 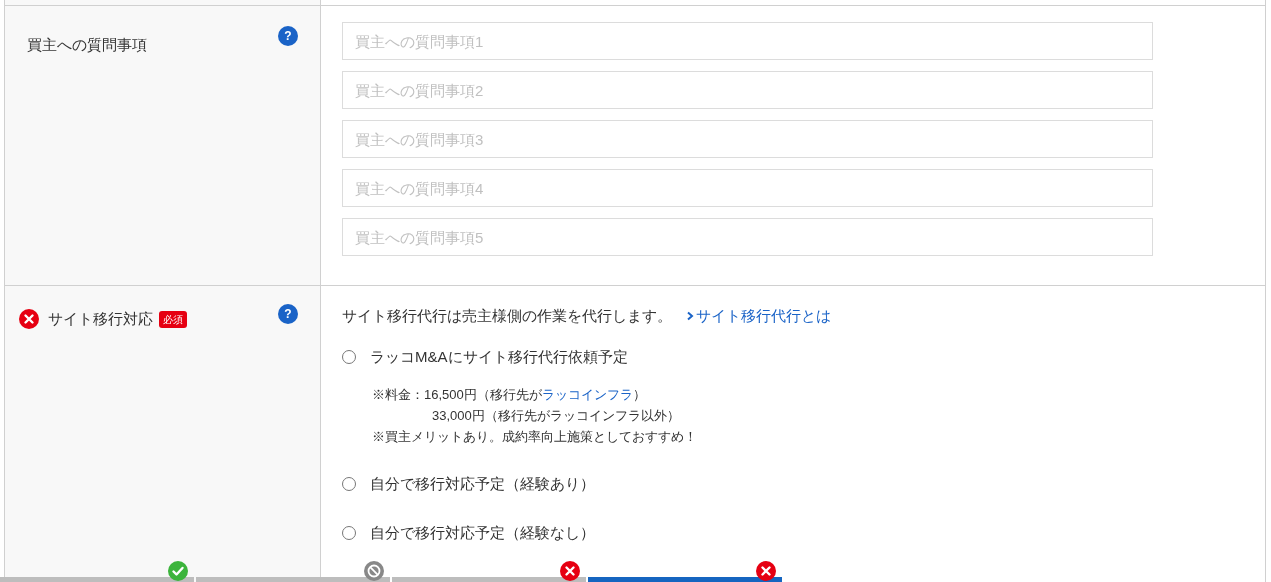 I want to click on note-text: 33,000円（移行先がラッコインフラ以外）, so click(x=556, y=416).